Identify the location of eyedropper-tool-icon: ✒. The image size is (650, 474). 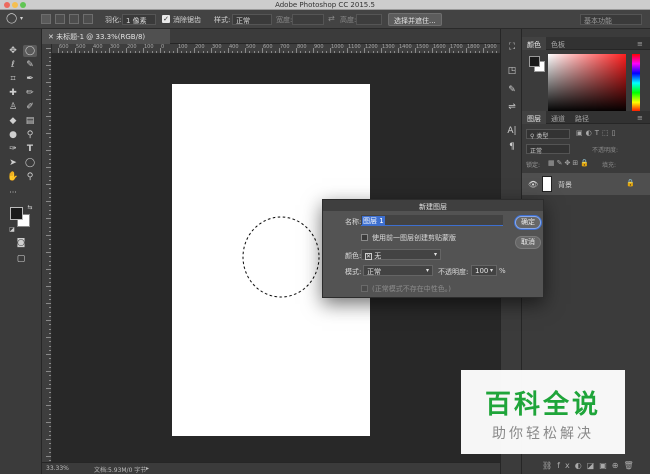
(30, 79).